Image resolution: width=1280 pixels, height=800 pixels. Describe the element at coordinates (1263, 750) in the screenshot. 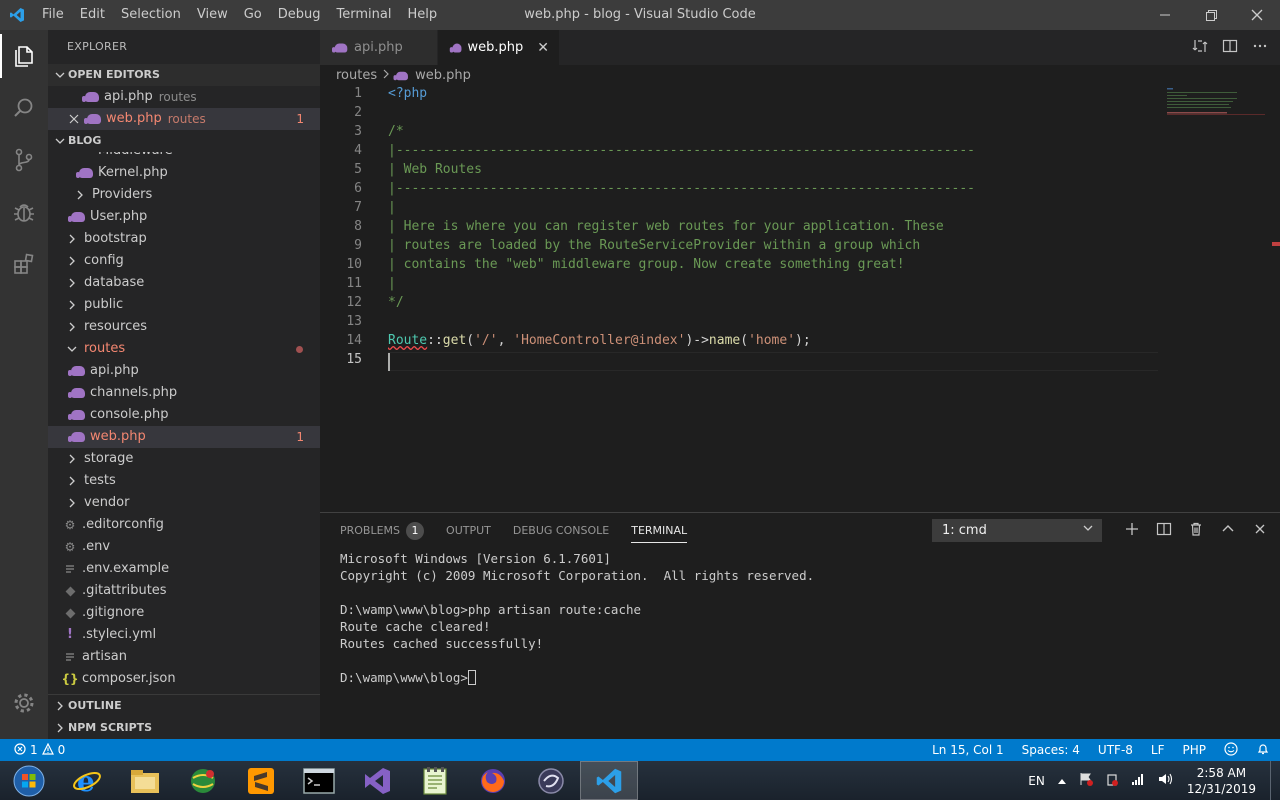

I see `bell-icon` at that location.